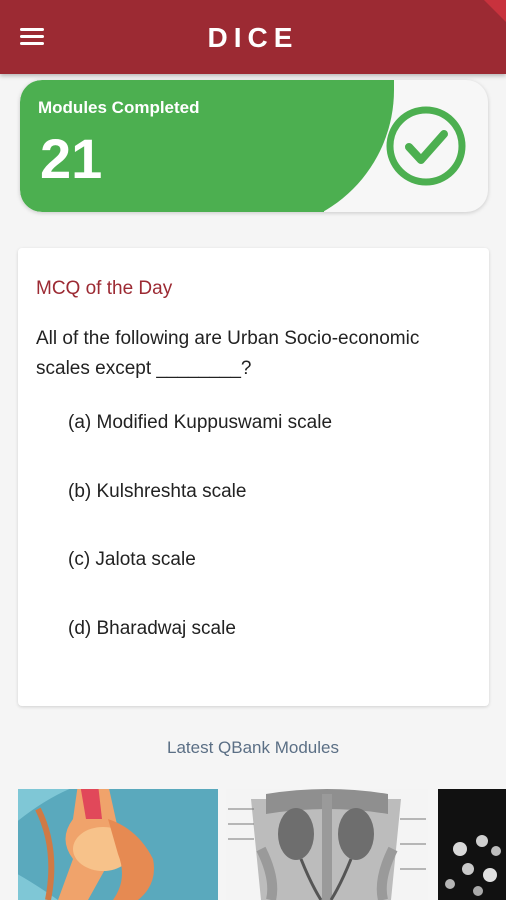 The height and width of the screenshot is (900, 506). I want to click on mcq-option-b: (b) Kulshreshta scale, so click(157, 492).